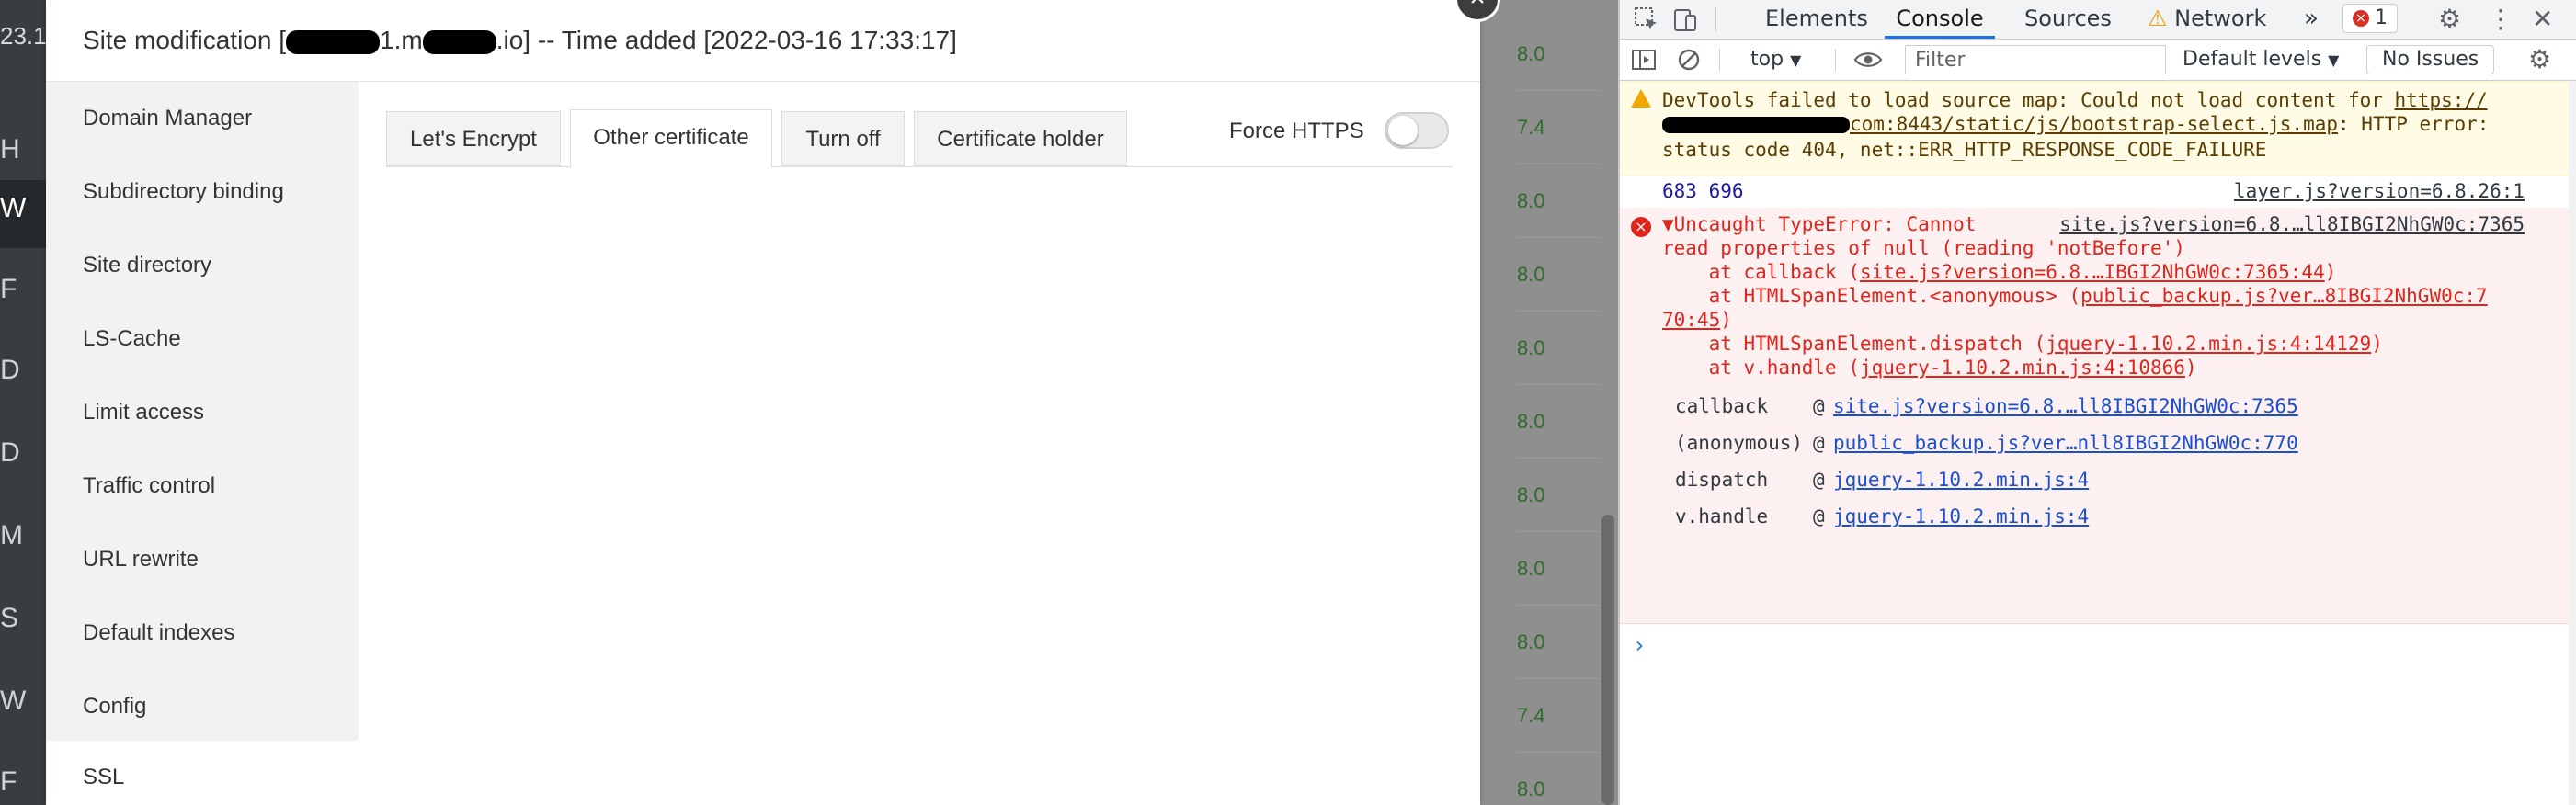 This screenshot has width=2576, height=805. What do you see at coordinates (23, 149) in the screenshot?
I see `background-sidebar-item: H` at bounding box center [23, 149].